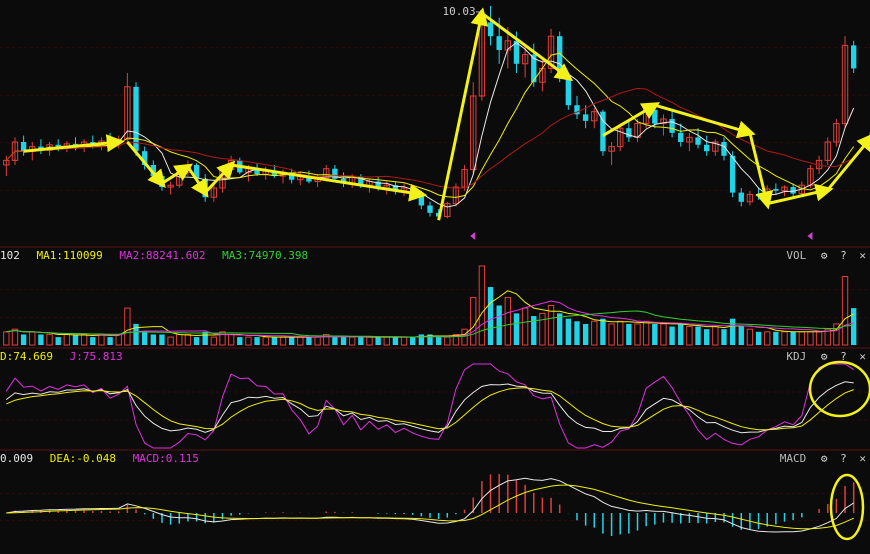 This screenshot has width=870, height=554. What do you see at coordinates (796, 255) in the screenshot?
I see `vol-indicator-name: VOL` at bounding box center [796, 255].